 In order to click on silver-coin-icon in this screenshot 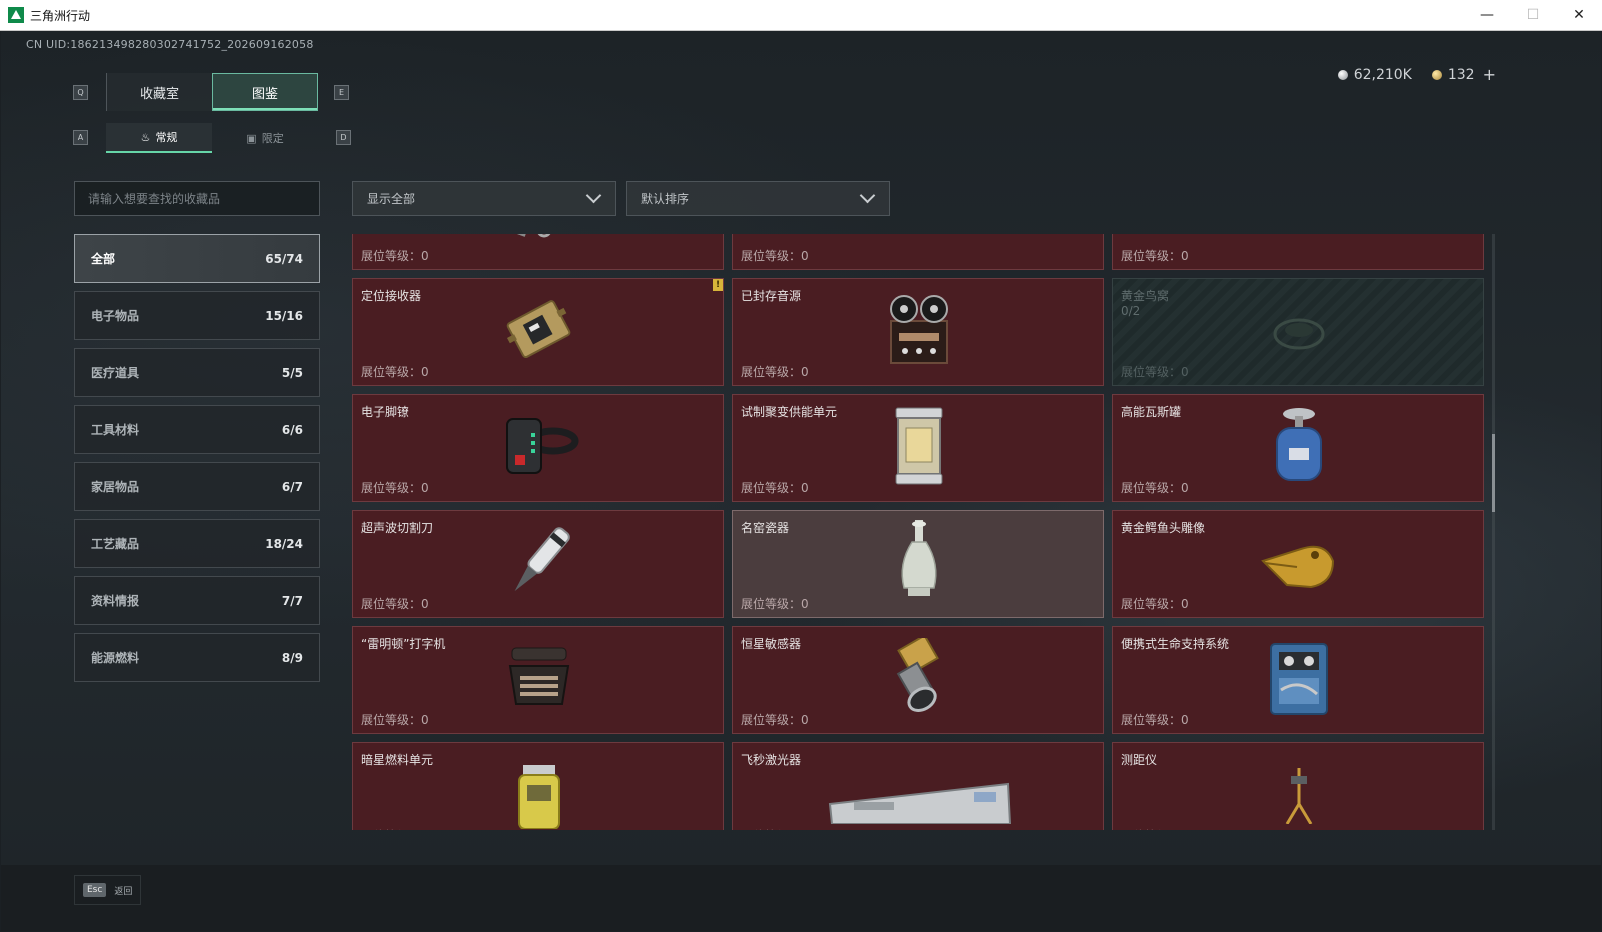, I will do `click(1342, 74)`.